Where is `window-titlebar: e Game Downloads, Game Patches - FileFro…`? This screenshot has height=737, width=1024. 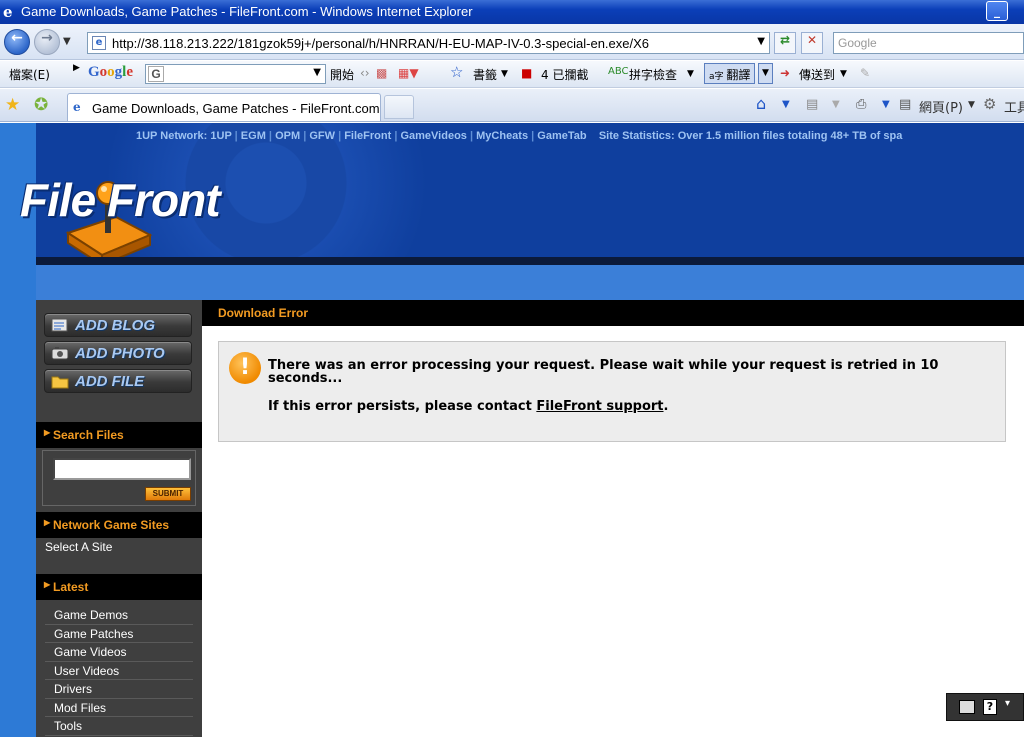 window-titlebar: e Game Downloads, Game Patches - FileFro… is located at coordinates (512, 12).